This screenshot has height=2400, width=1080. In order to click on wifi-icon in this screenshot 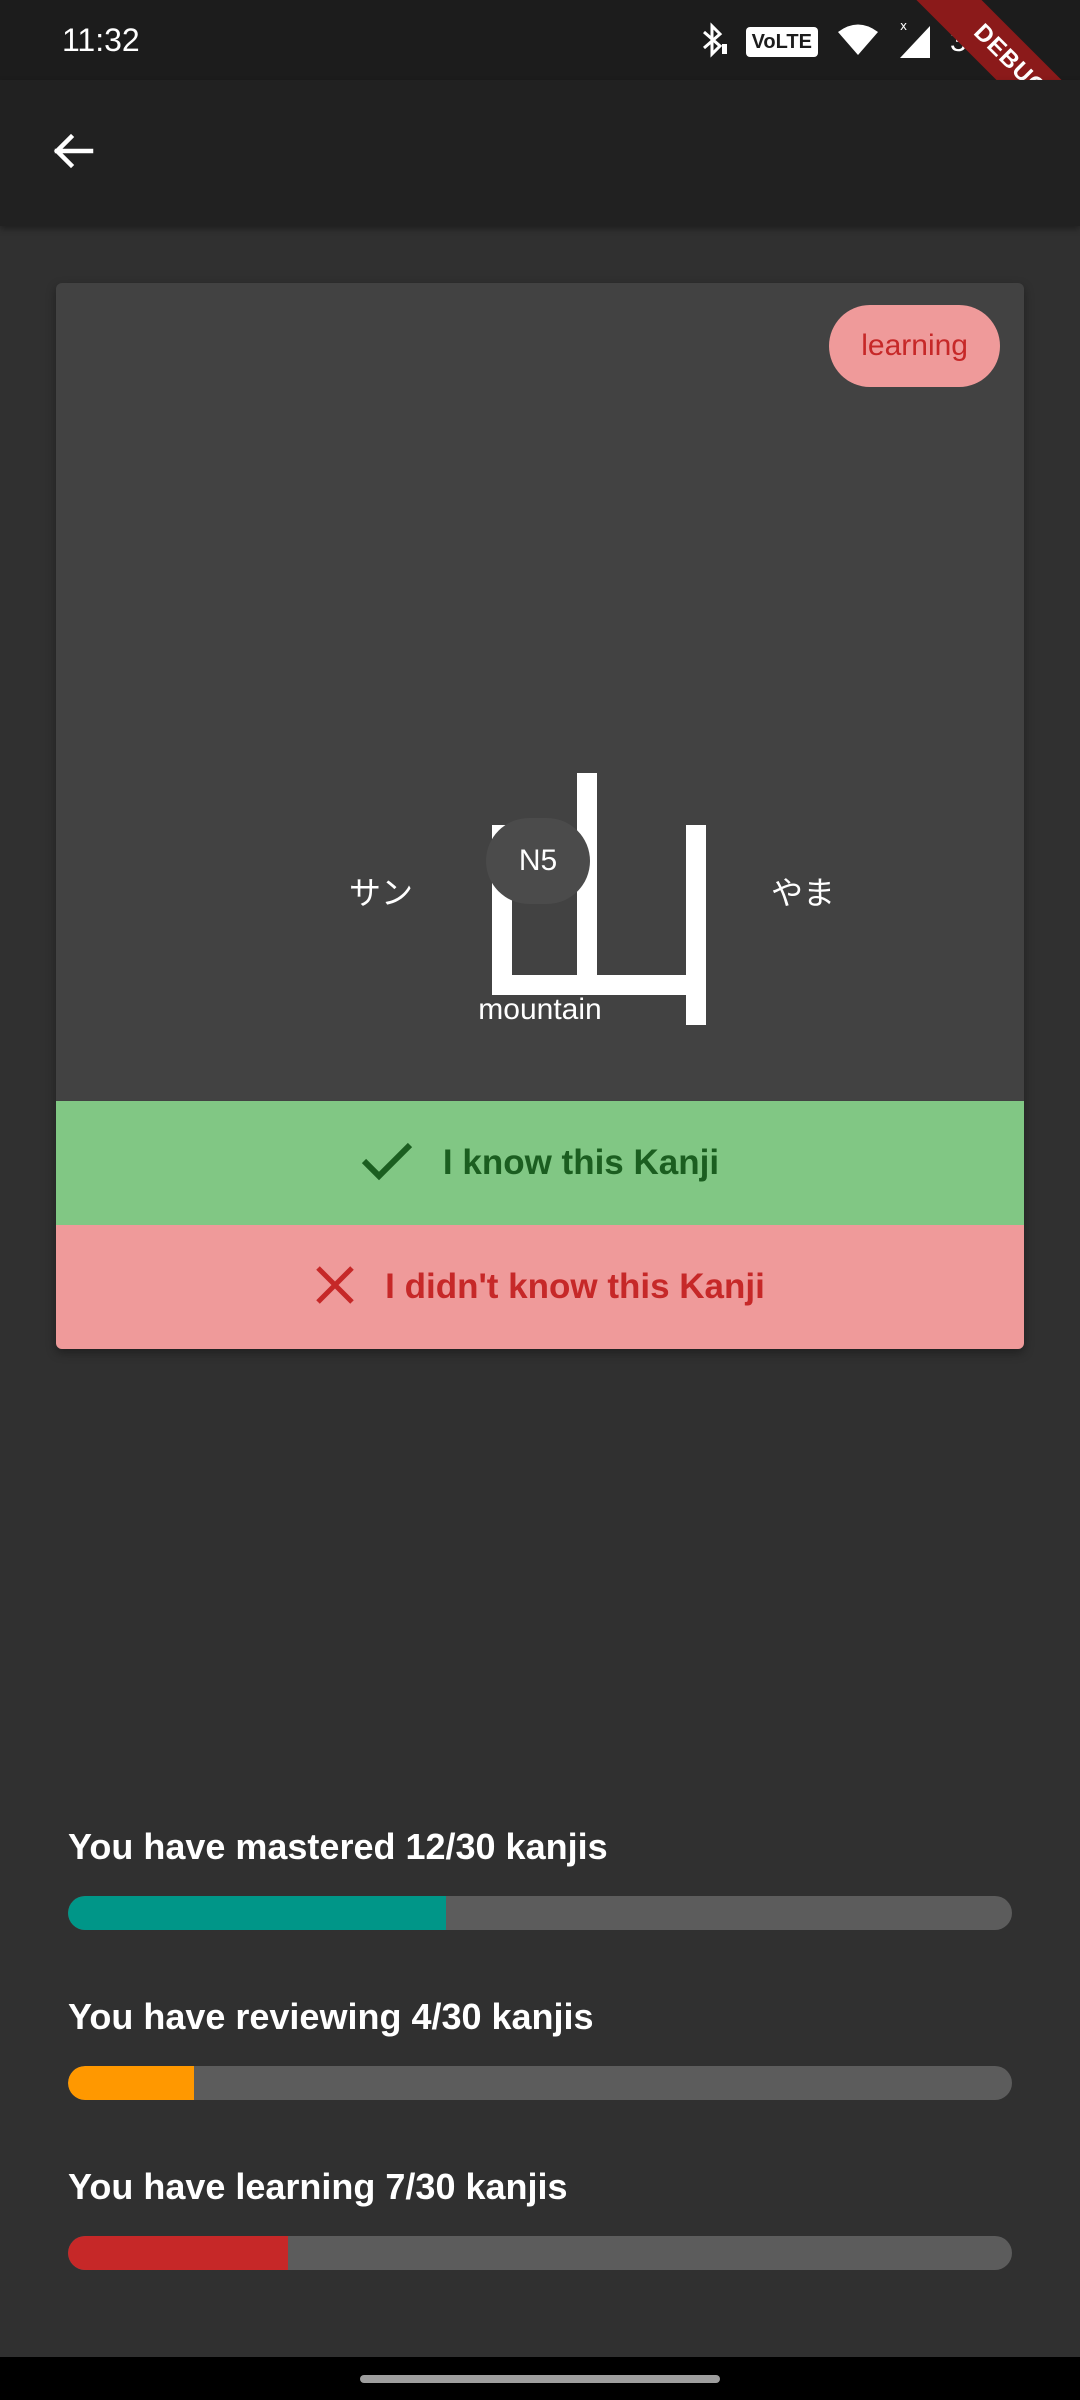, I will do `click(858, 42)`.